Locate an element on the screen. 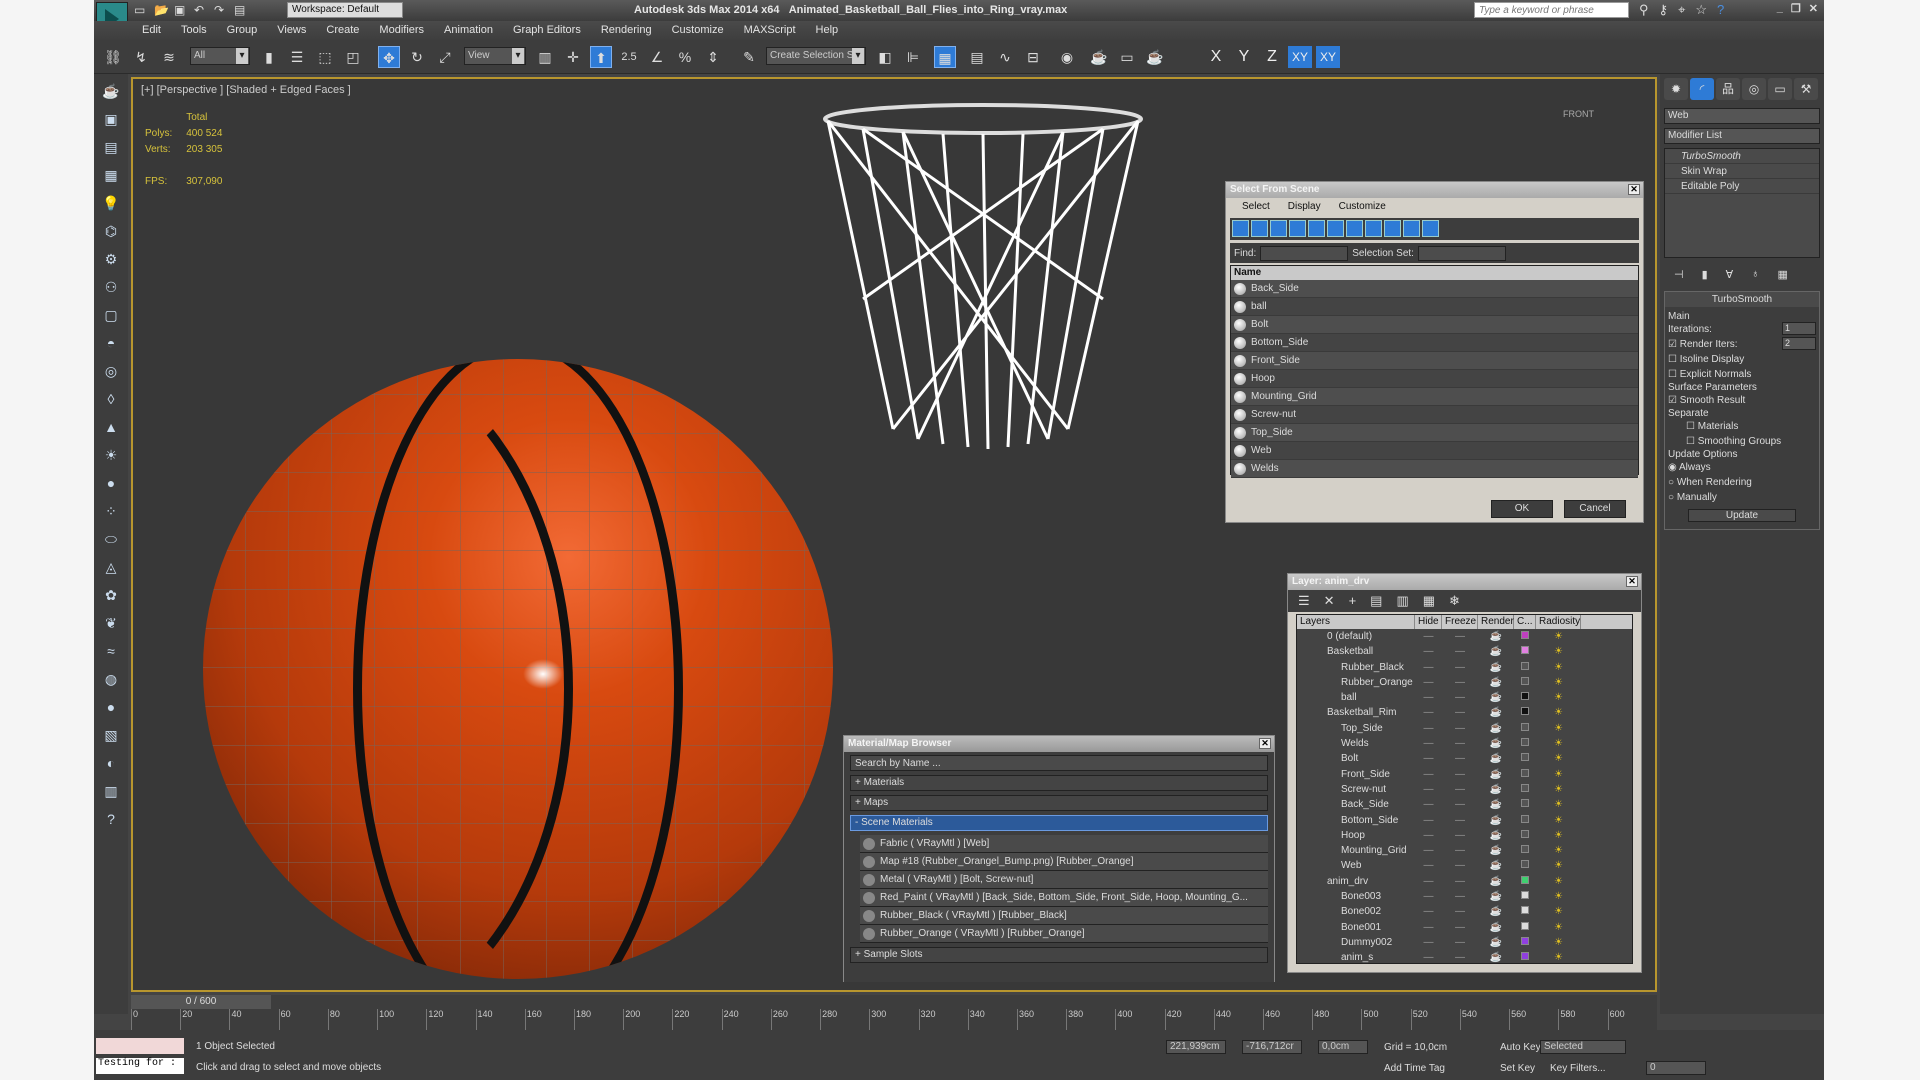 The width and height of the screenshot is (1920, 1080). manually-radio: ○ Manually is located at coordinates (1692, 497).